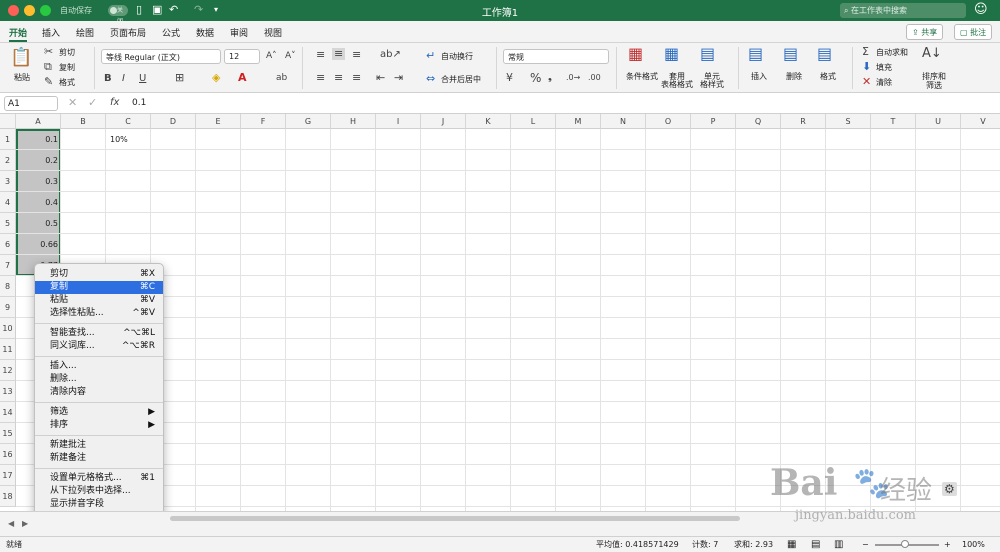 This screenshot has height=552, width=1000. I want to click on align-middle-icon: ≡, so click(339, 54).